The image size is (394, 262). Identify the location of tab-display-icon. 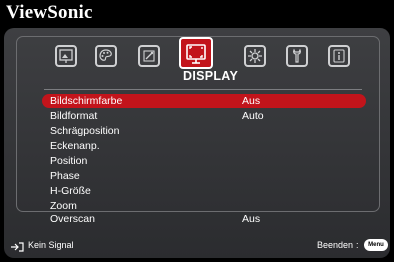
(196, 53).